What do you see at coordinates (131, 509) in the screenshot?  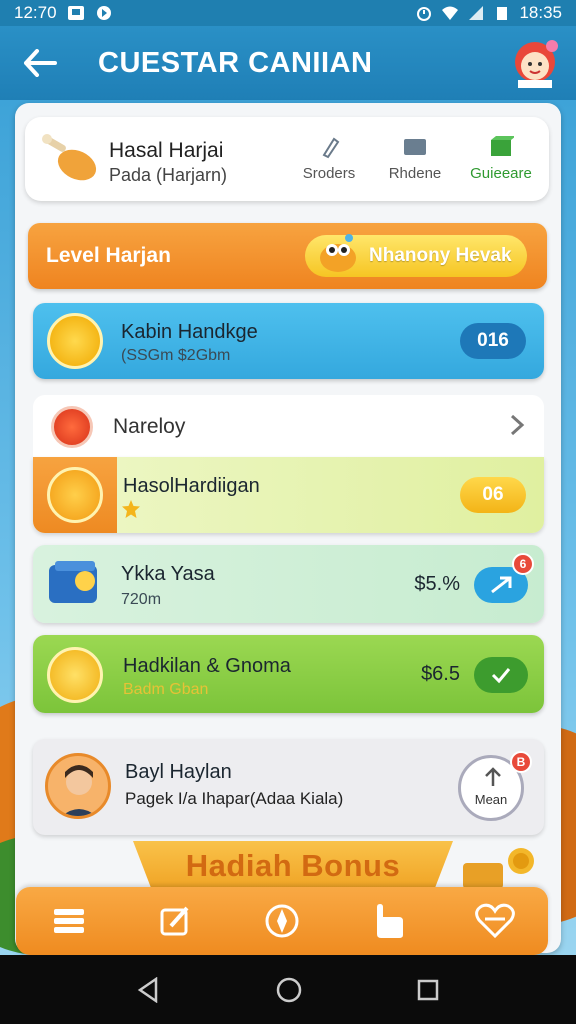 I see `star-icon` at bounding box center [131, 509].